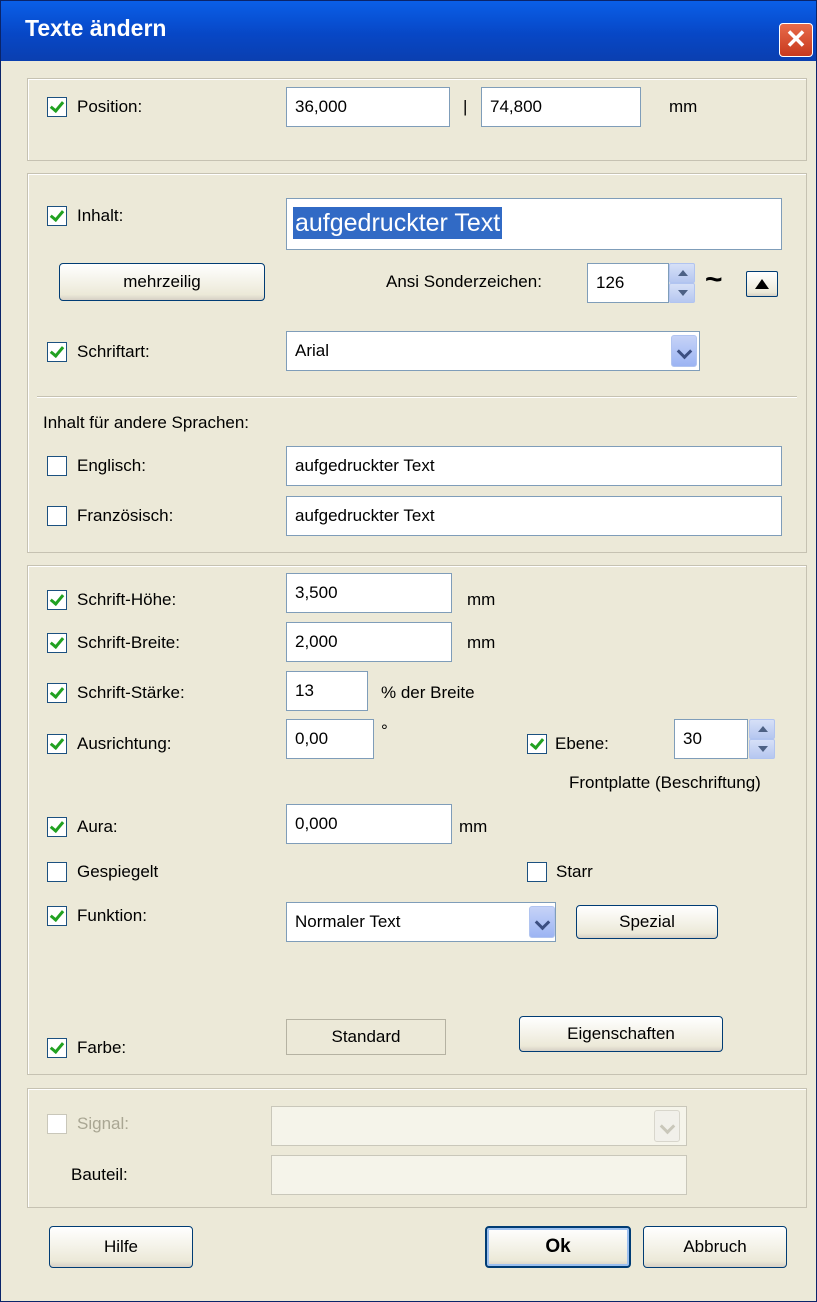 The image size is (817, 1302). I want to click on schriftart-checkbox, so click(57, 352).